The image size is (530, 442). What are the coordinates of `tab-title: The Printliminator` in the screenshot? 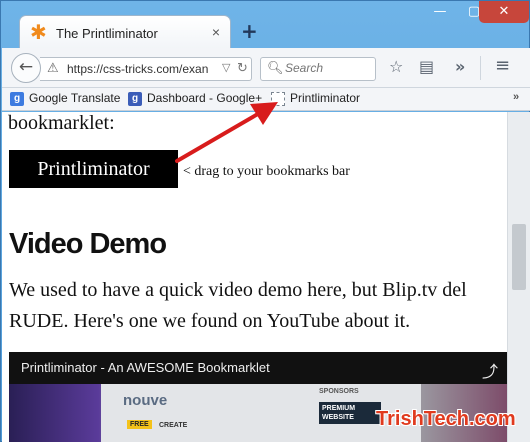 It's located at (107, 33).